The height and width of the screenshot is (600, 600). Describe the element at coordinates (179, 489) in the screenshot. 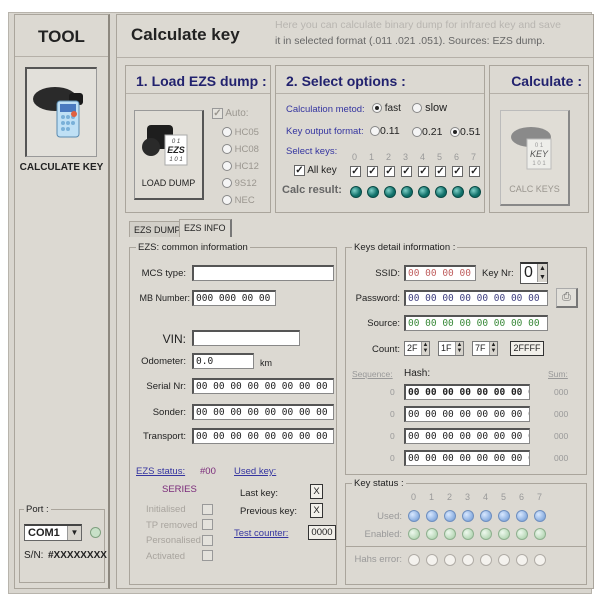

I see `series-label: SERIES` at that location.